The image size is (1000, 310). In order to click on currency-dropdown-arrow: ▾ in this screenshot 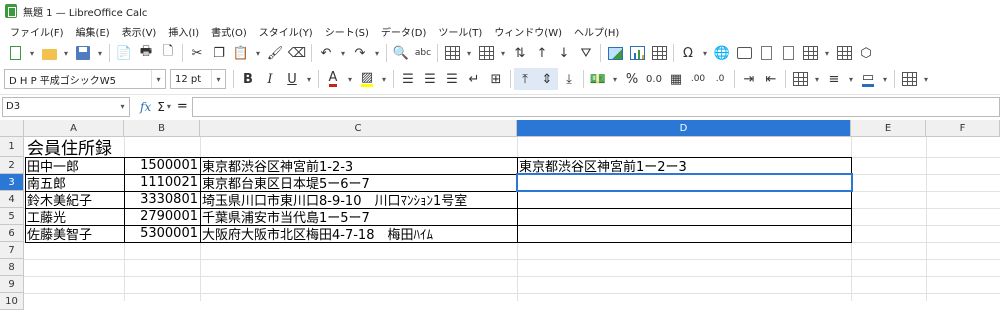, I will do `click(615, 79)`.